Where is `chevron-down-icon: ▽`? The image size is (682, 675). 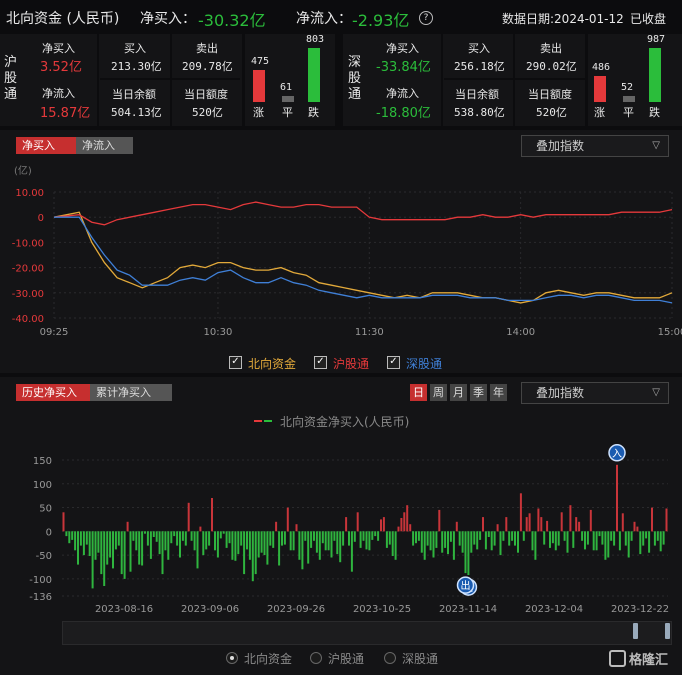 chevron-down-icon: ▽ is located at coordinates (656, 145).